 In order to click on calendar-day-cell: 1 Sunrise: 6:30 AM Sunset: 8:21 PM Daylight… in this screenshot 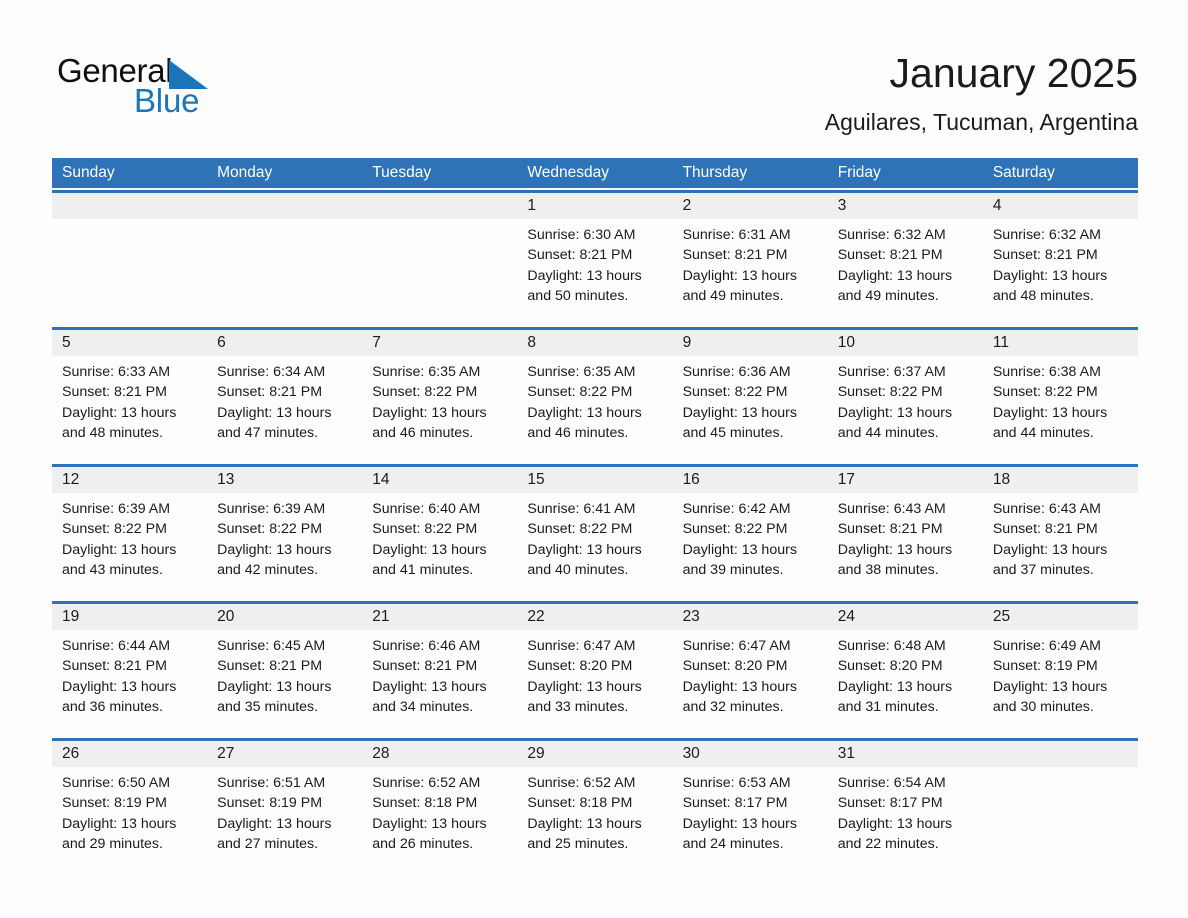, I will do `click(594, 259)`.